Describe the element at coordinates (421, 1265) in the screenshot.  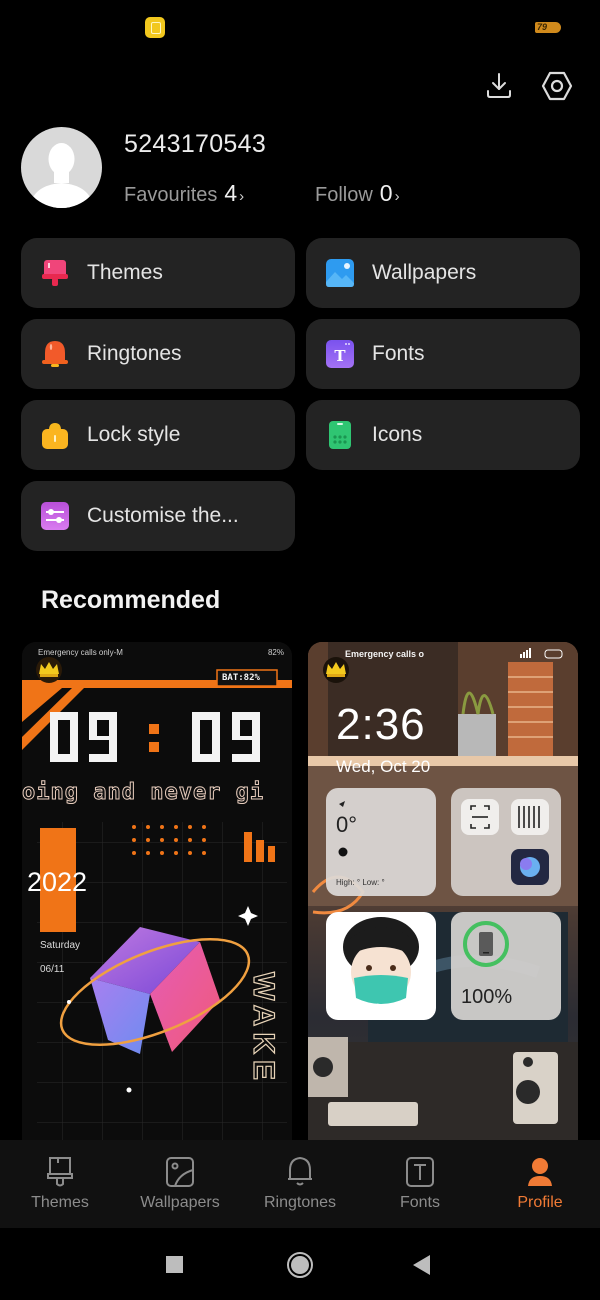
I see `triangle-back-icon` at that location.